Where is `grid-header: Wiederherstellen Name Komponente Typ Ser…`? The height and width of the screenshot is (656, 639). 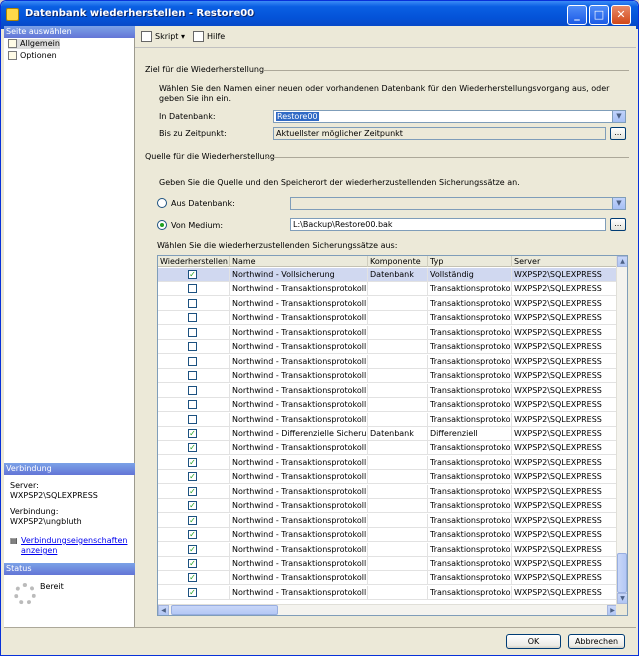
grid-header: Wiederherstellen Name Komponente Typ Ser… is located at coordinates (388, 261).